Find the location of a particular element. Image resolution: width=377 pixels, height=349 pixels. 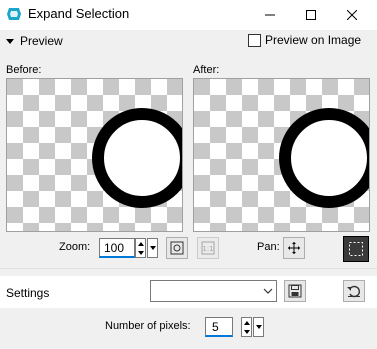

pan-move-icon is located at coordinates (294, 248).